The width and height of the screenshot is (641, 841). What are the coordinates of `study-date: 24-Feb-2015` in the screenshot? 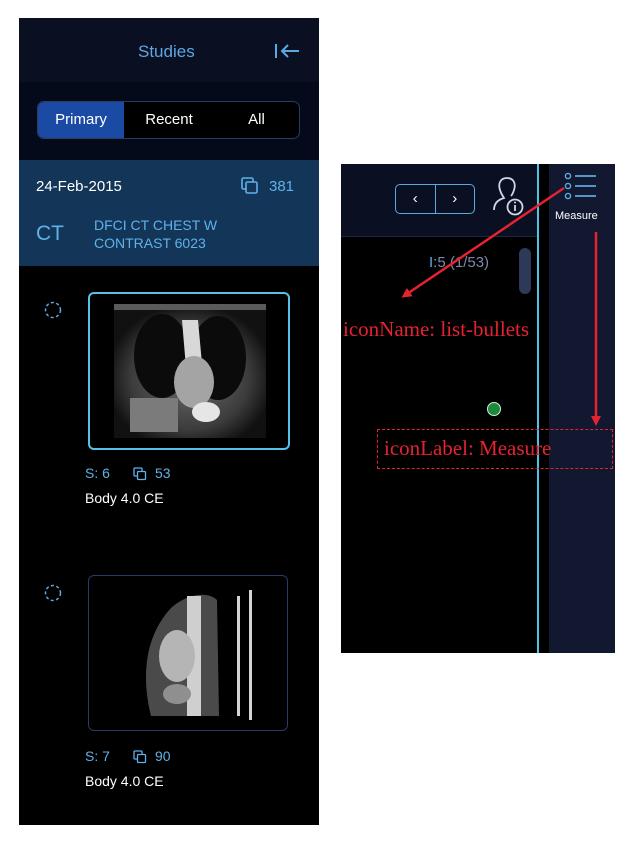 It's located at (79, 186).